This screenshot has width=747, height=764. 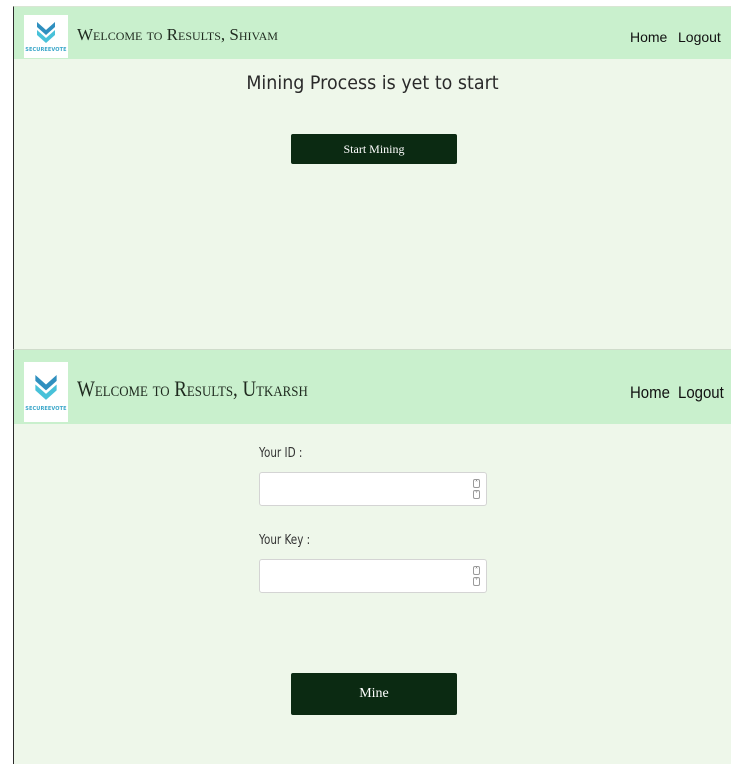 What do you see at coordinates (476, 489) in the screenshot?
I see `id-number-spinner: ˄ ˅` at bounding box center [476, 489].